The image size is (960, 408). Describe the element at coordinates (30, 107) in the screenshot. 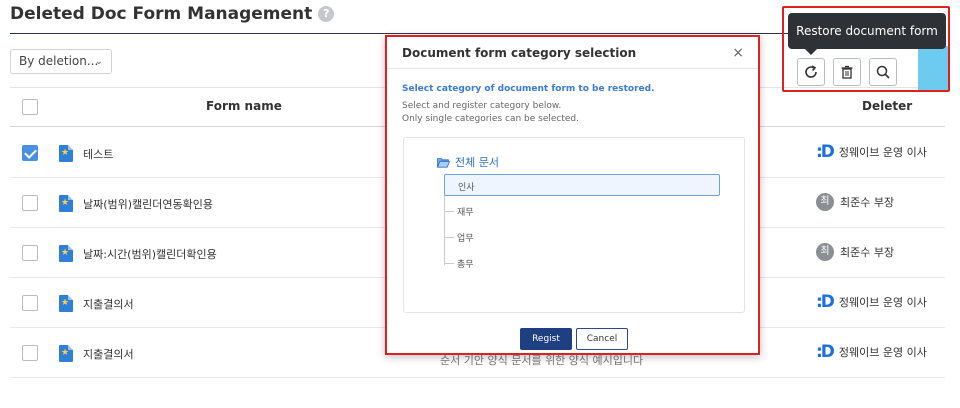

I see `select-all-checkbox` at that location.